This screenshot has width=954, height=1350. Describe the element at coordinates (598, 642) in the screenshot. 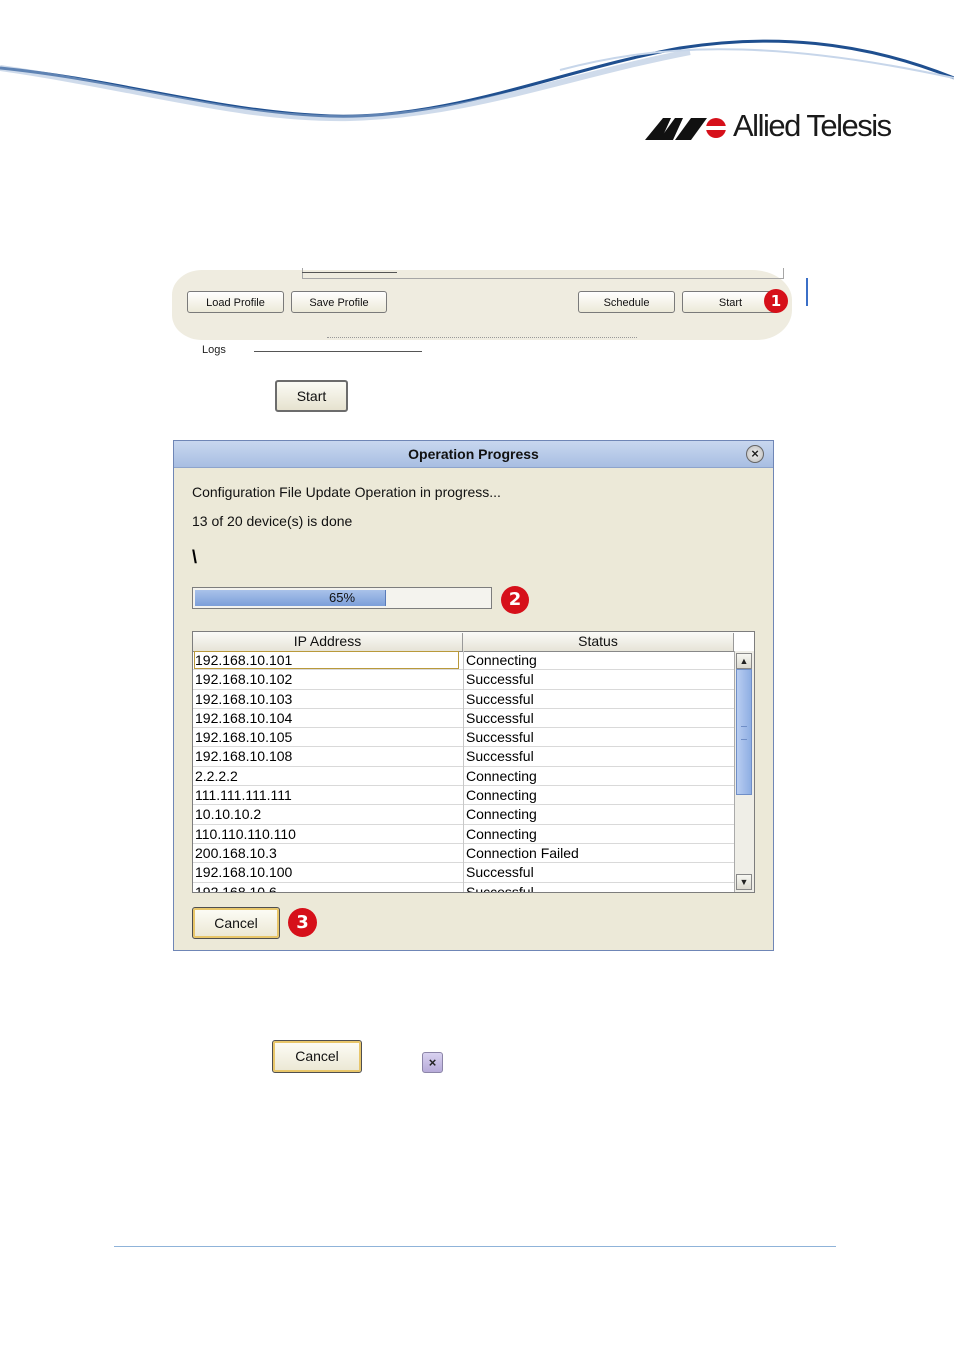

I see `column-header-status: Status` at that location.